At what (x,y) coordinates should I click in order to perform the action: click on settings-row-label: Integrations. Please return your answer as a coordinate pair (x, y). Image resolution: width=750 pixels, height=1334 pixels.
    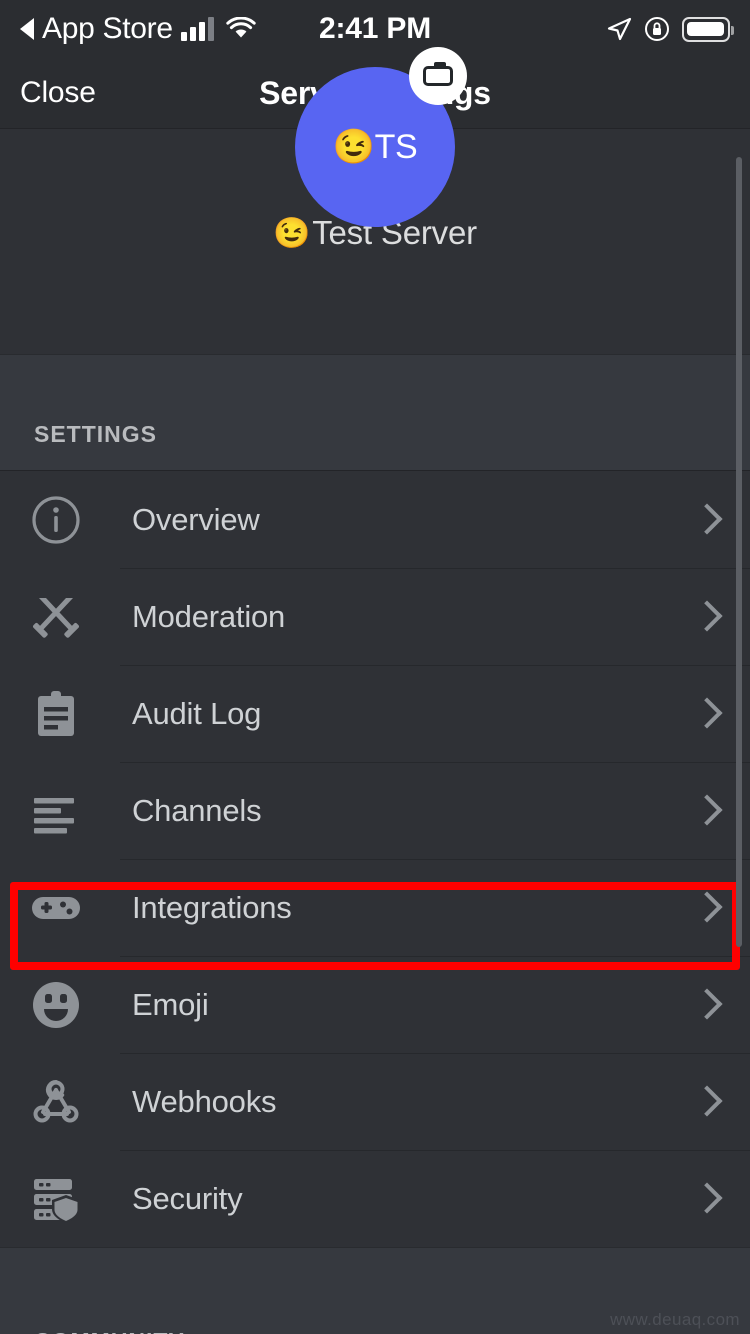
    Looking at the image, I should click on (212, 907).